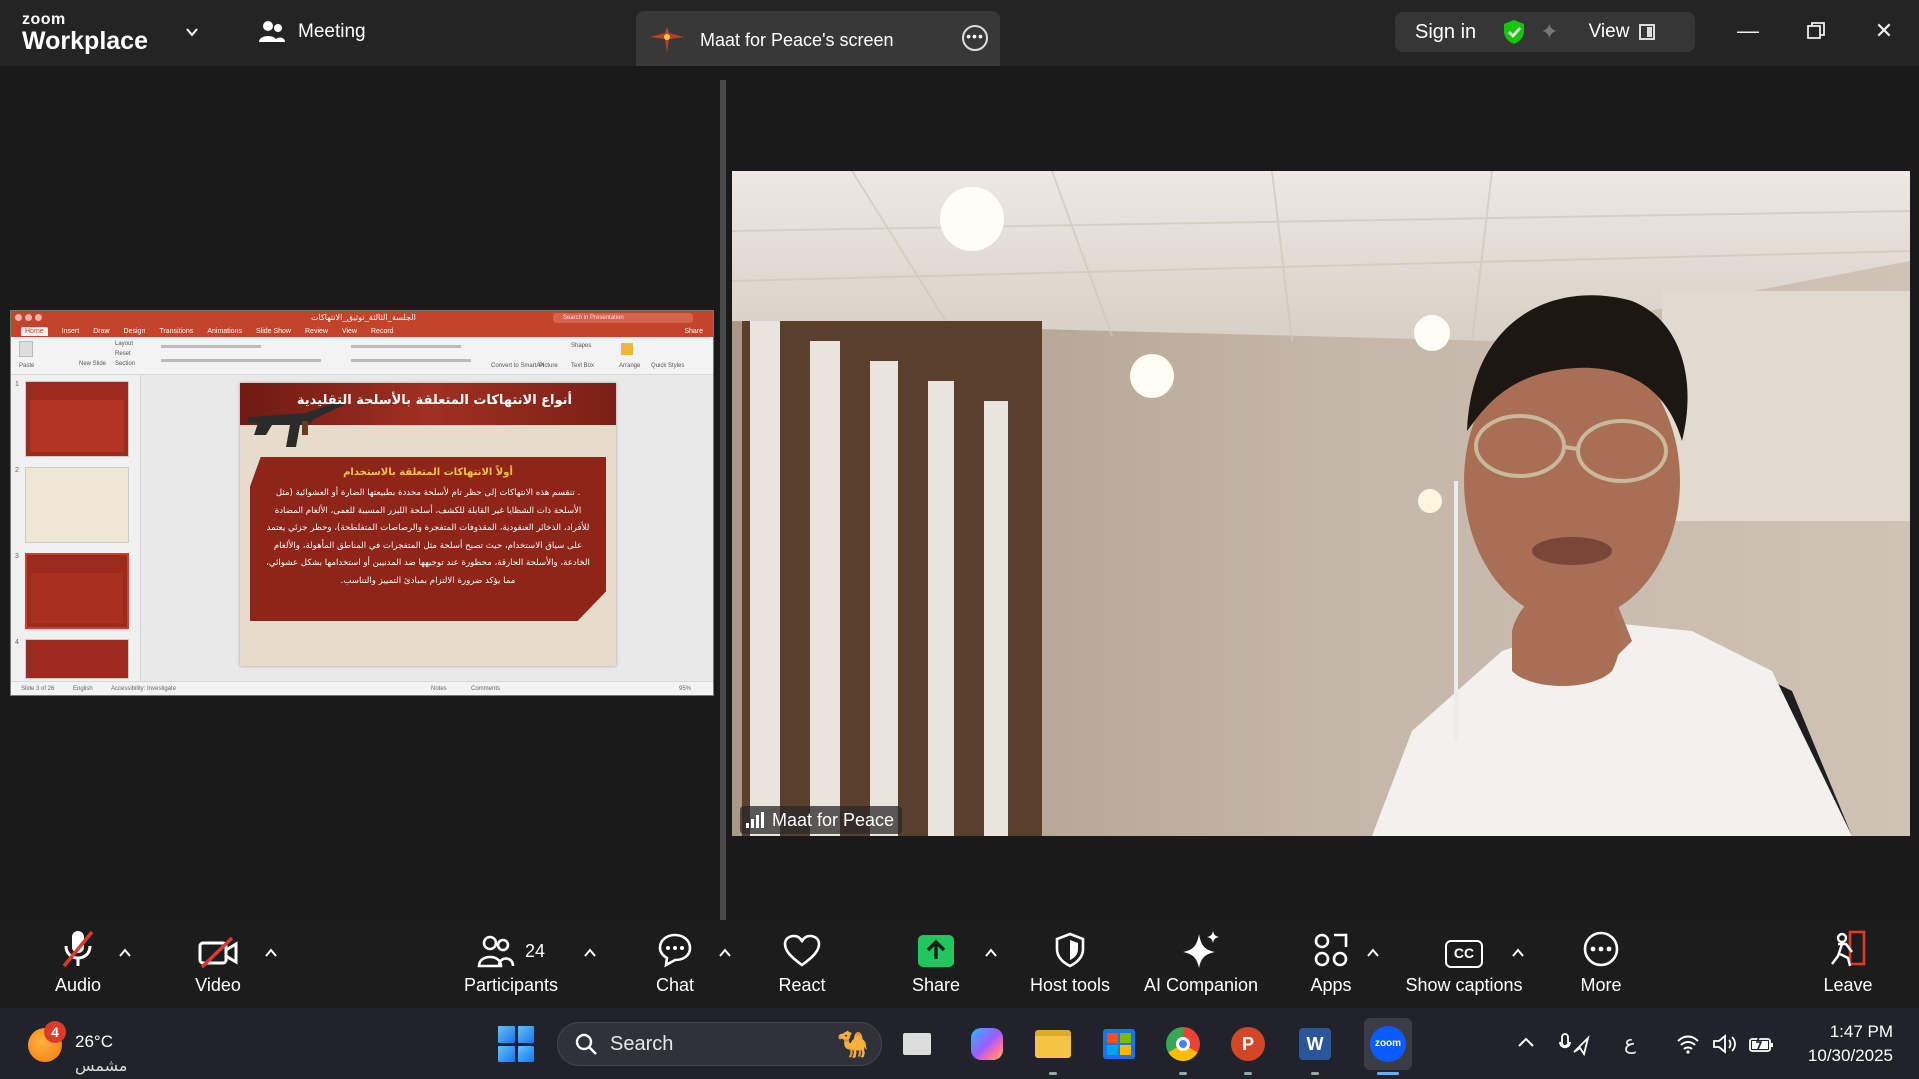 The height and width of the screenshot is (1079, 1919). I want to click on ai-companion-button: AI Companion, so click(1201, 964).